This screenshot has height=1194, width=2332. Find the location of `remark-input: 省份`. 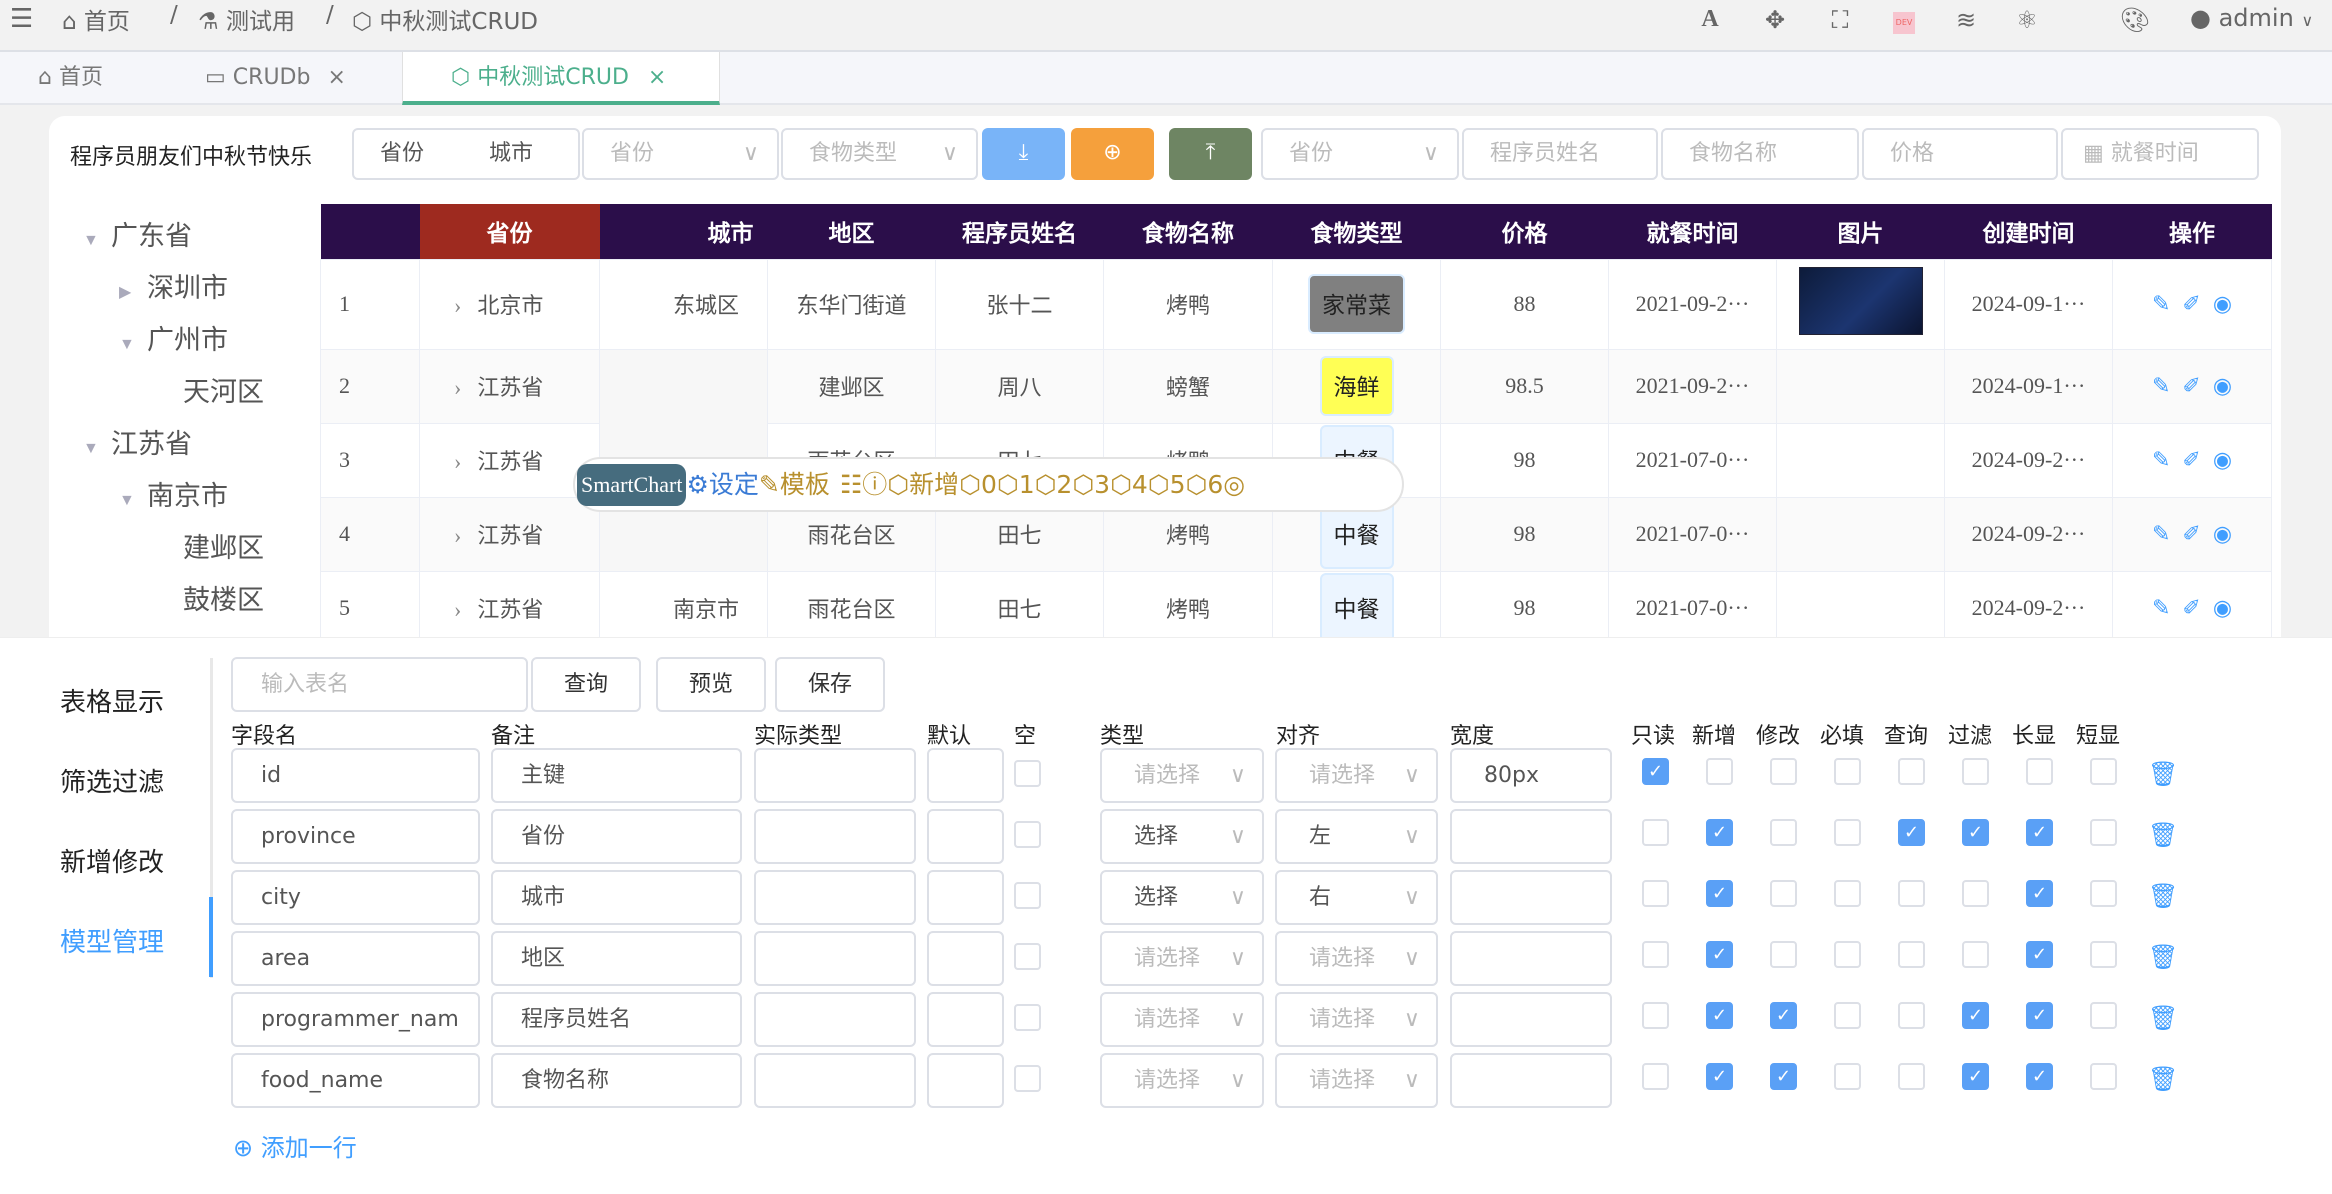

remark-input: 省份 is located at coordinates (616, 836).